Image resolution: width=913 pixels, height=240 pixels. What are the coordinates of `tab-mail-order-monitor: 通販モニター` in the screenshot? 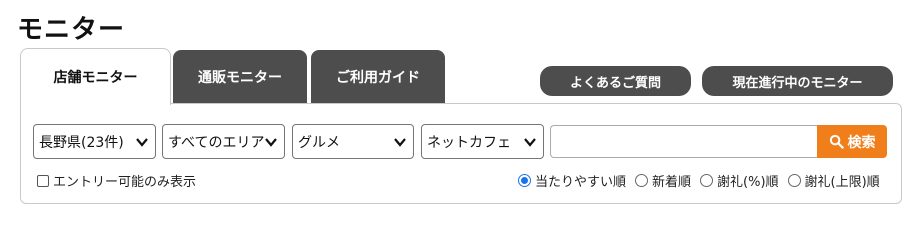 It's located at (240, 77).